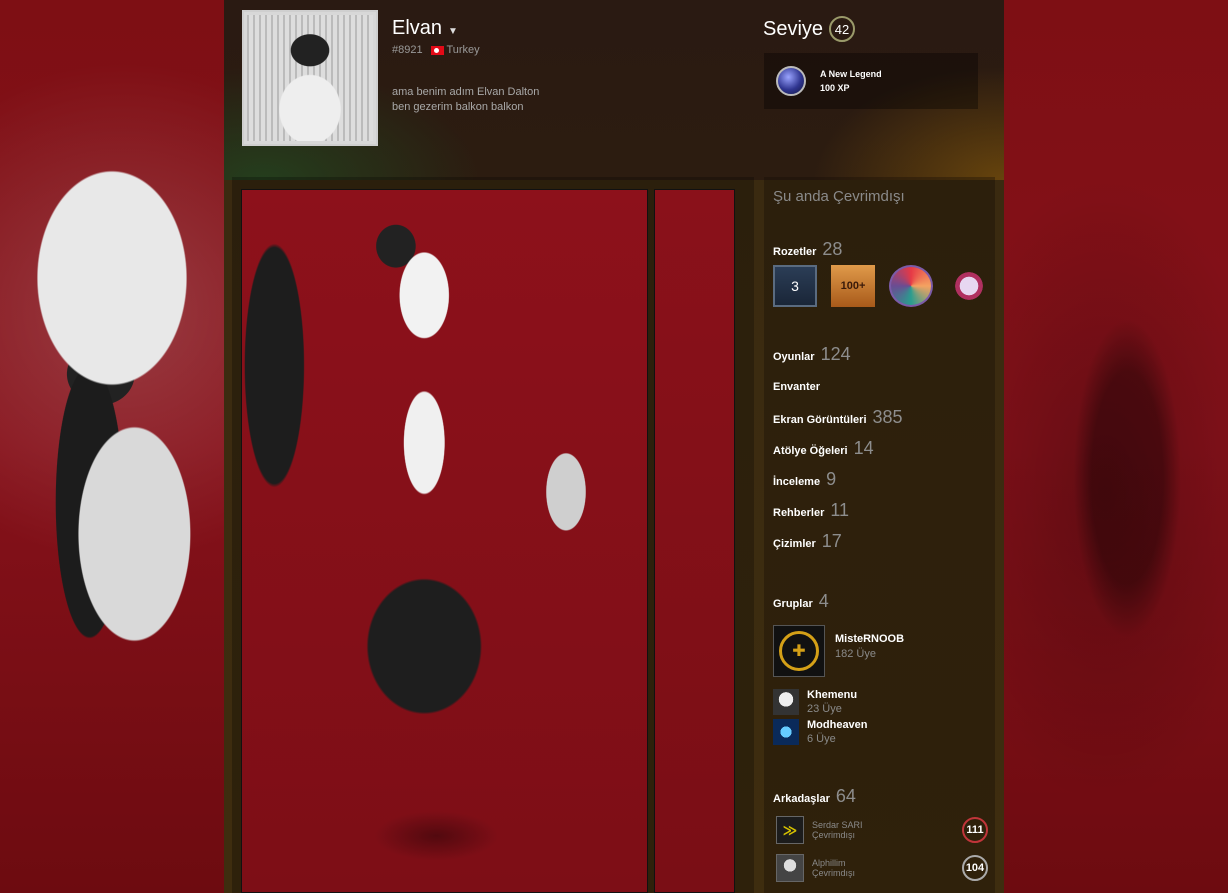 This screenshot has width=1228, height=893. I want to click on friend-level: 111, so click(975, 830).